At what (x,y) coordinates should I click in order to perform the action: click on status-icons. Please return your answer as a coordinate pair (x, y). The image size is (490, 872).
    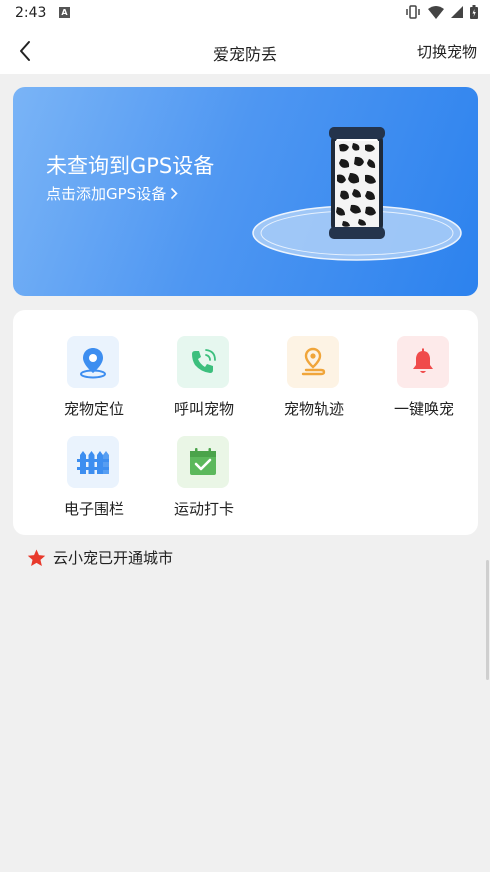
    Looking at the image, I should click on (441, 12).